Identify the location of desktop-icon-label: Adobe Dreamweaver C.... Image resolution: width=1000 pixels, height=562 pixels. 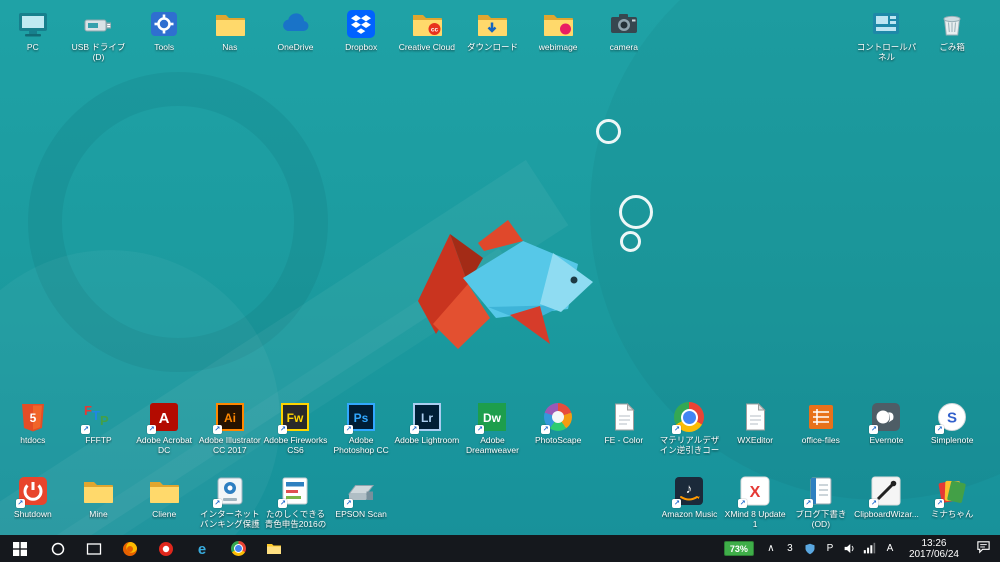
(492, 446).